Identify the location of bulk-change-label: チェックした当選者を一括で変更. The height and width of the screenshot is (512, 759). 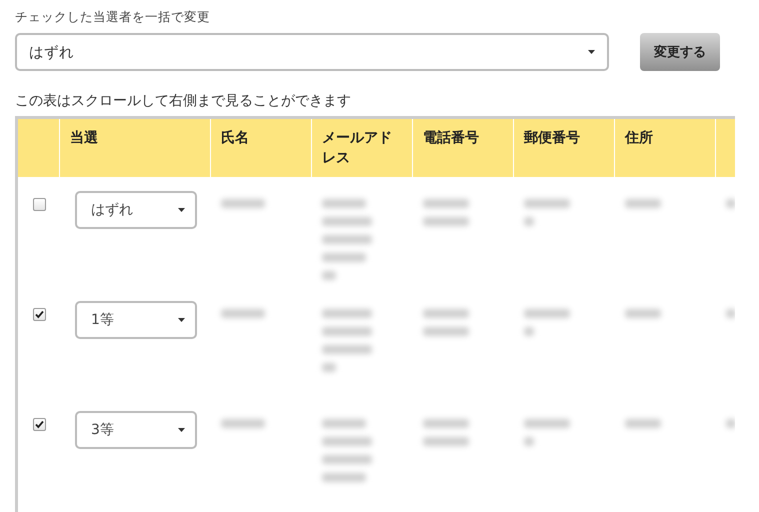
(113, 17).